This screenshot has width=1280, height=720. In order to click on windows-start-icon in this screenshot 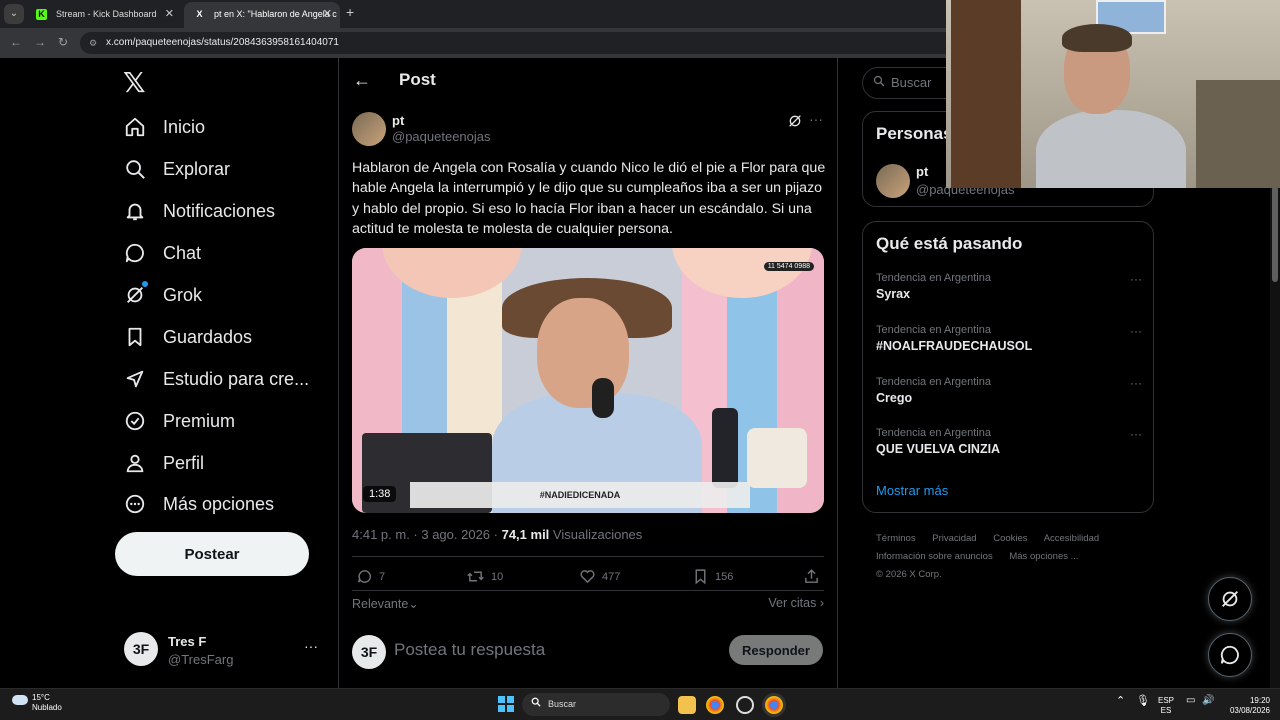, I will do `click(506, 706)`.